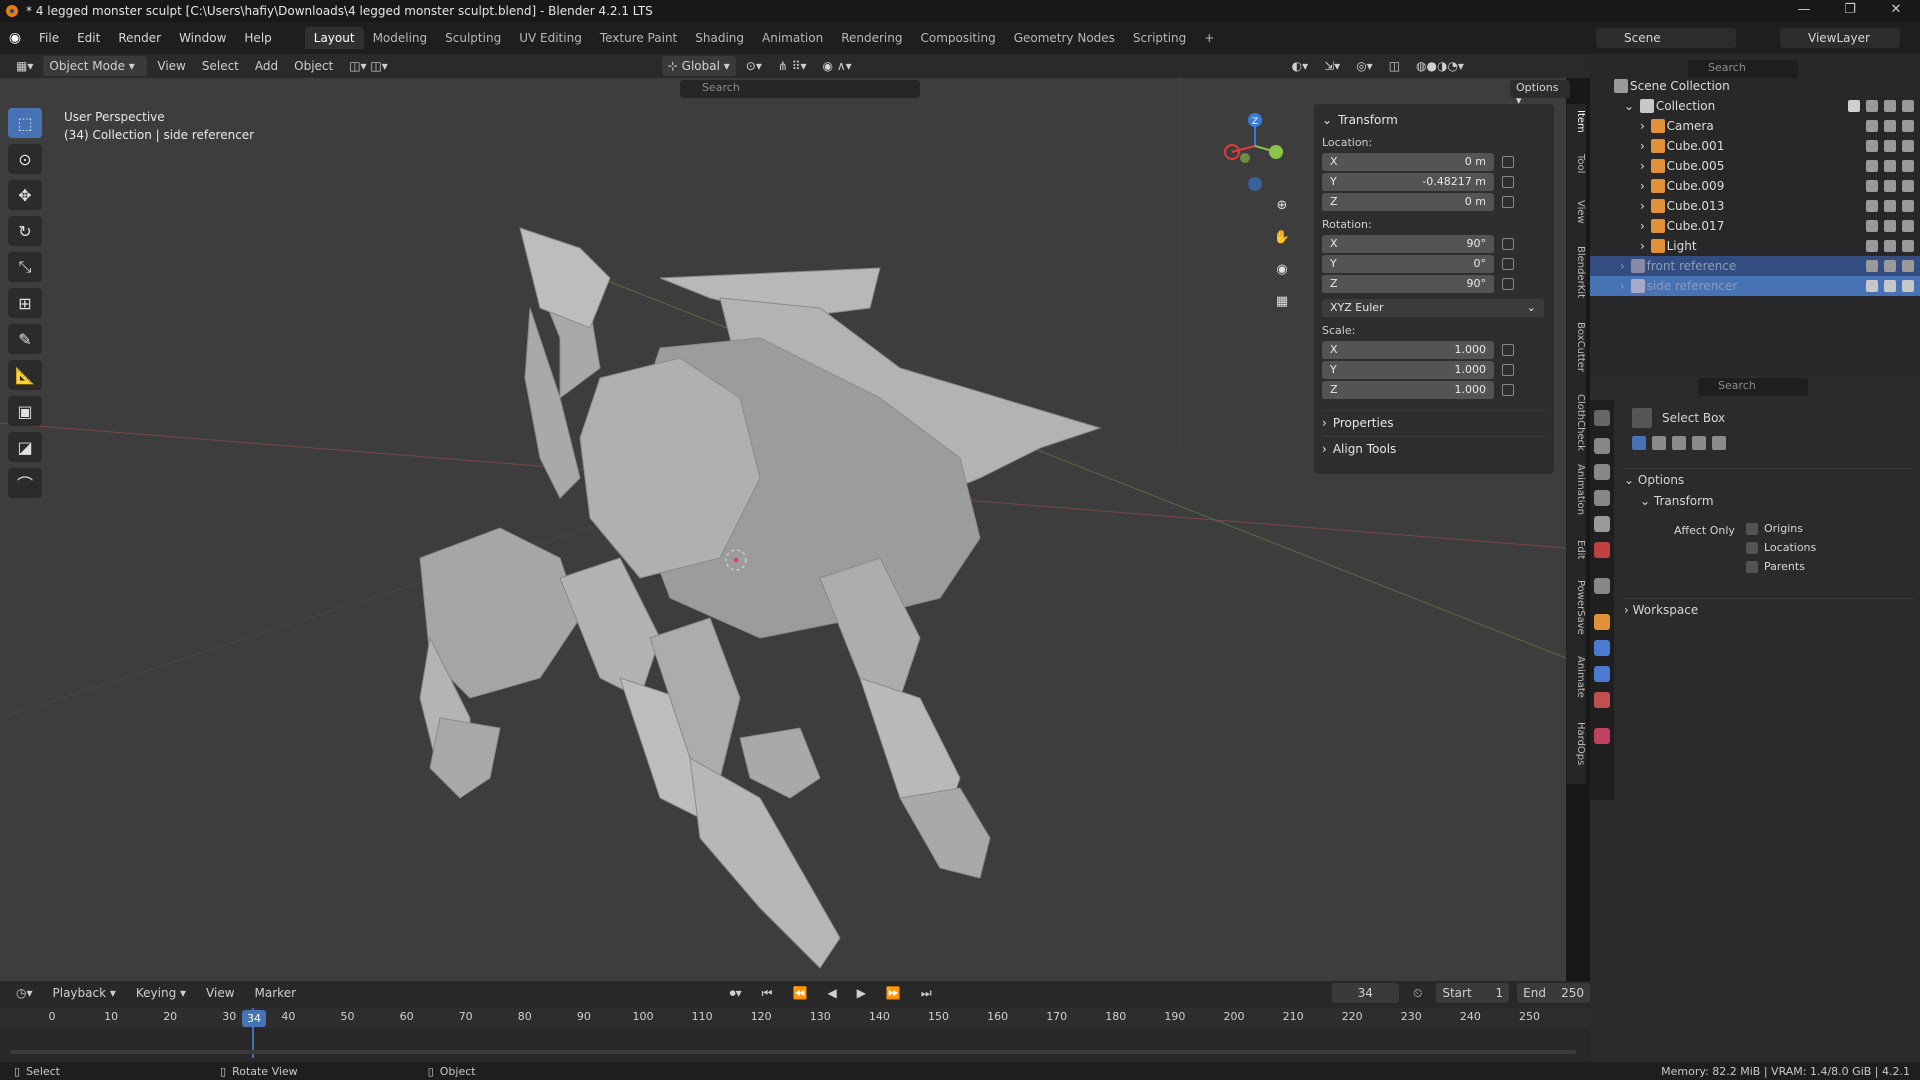 The height and width of the screenshot is (1080, 1920). Describe the element at coordinates (368, 66) in the screenshot. I see `gizmo-toggles-icon: ◫▾ ◫▾` at that location.